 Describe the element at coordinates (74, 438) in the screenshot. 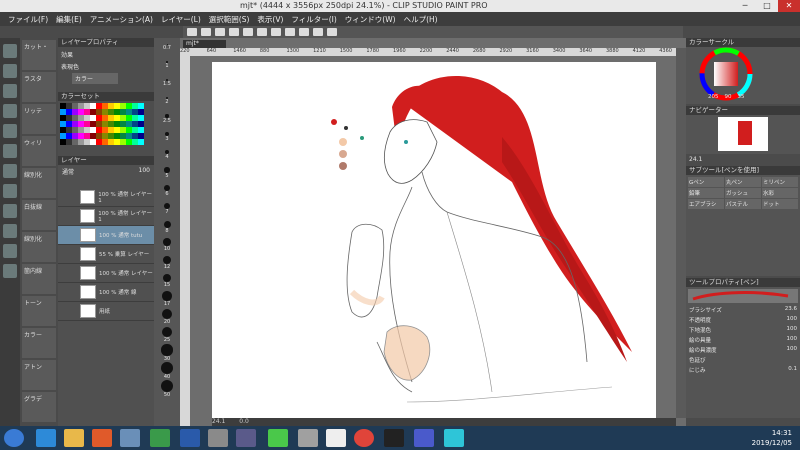

I see `explorer-icon` at that location.